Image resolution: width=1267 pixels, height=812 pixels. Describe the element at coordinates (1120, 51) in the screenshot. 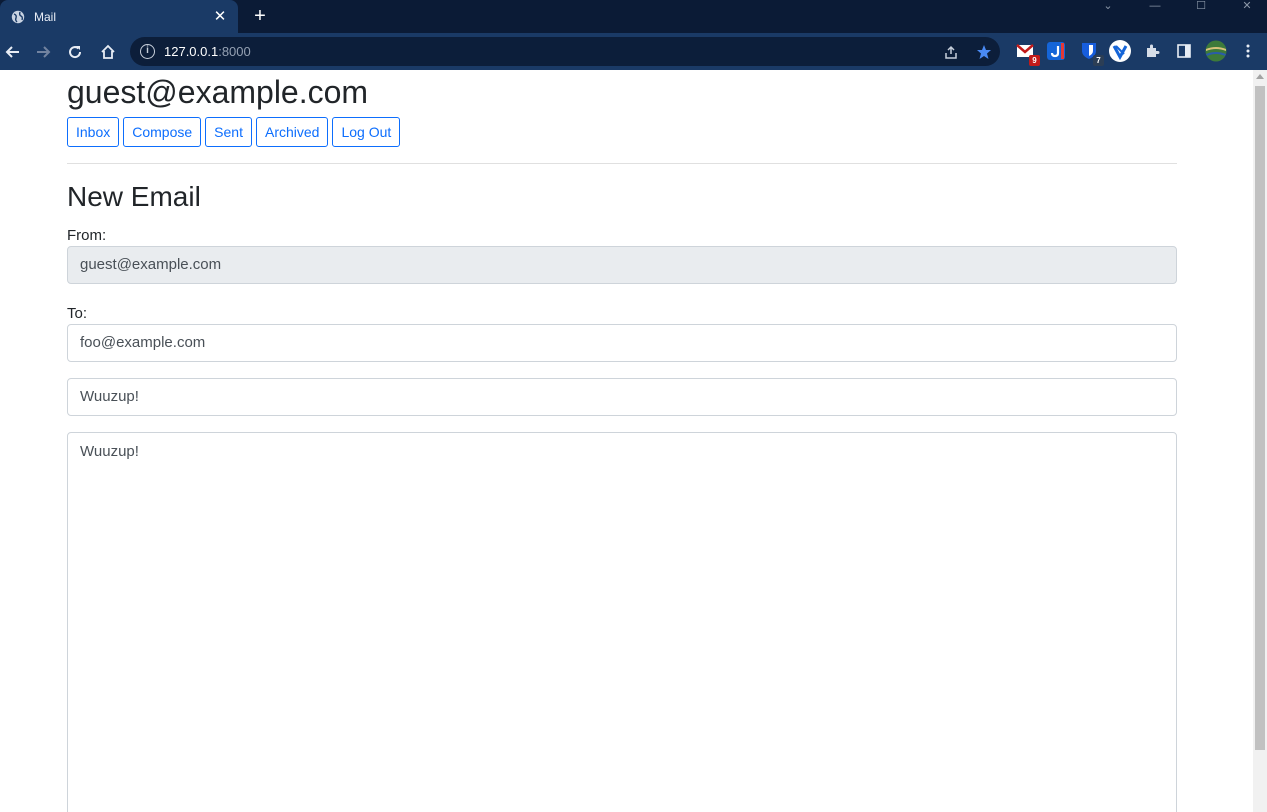

I see `v-extension-icon` at that location.